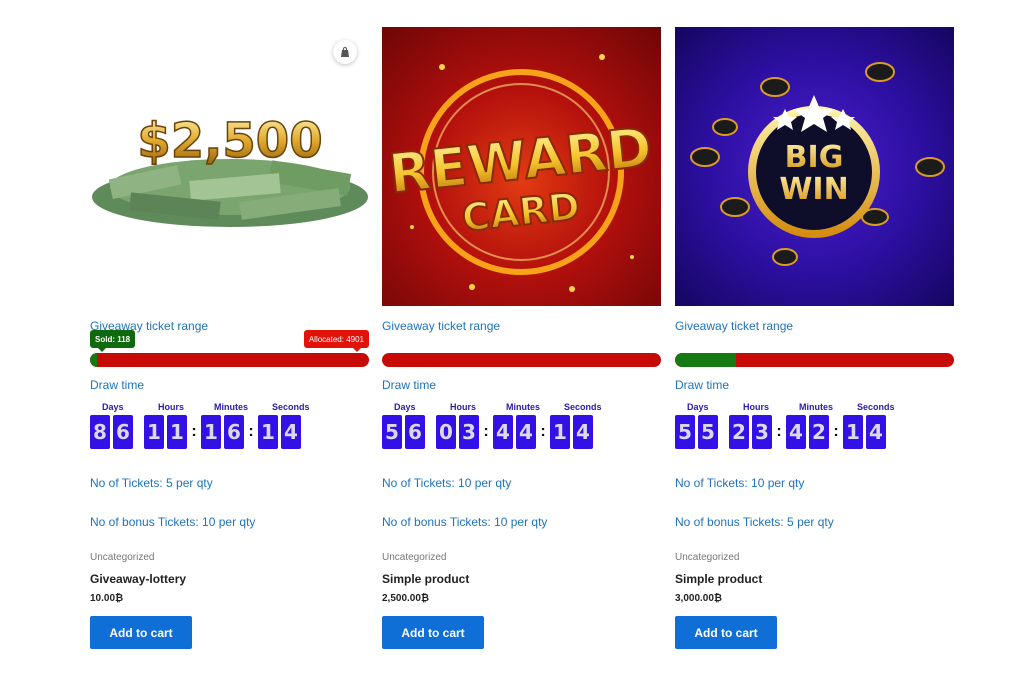  I want to click on tickets-info: No of Tickets: 5 per qty, so click(151, 483).